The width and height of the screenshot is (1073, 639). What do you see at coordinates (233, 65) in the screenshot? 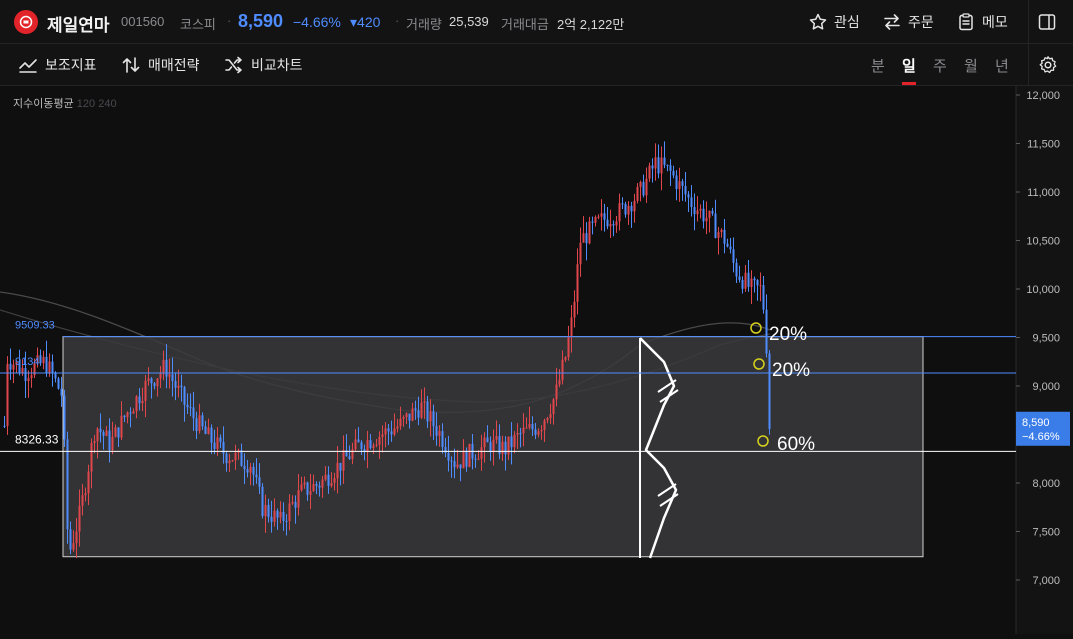
I see `shuffle-icon` at bounding box center [233, 65].